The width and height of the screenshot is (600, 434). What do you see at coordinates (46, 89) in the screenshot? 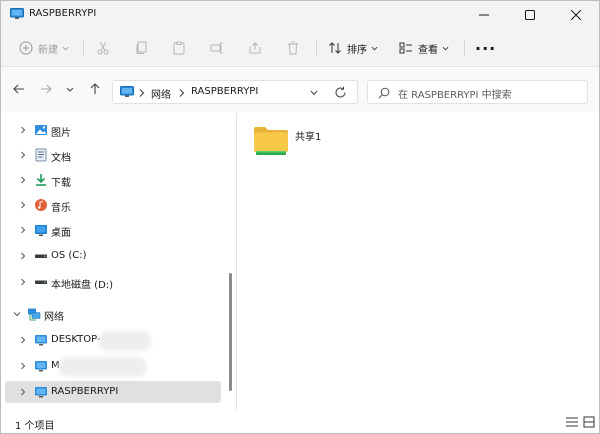
I see `forward-arrow-icon` at bounding box center [46, 89].